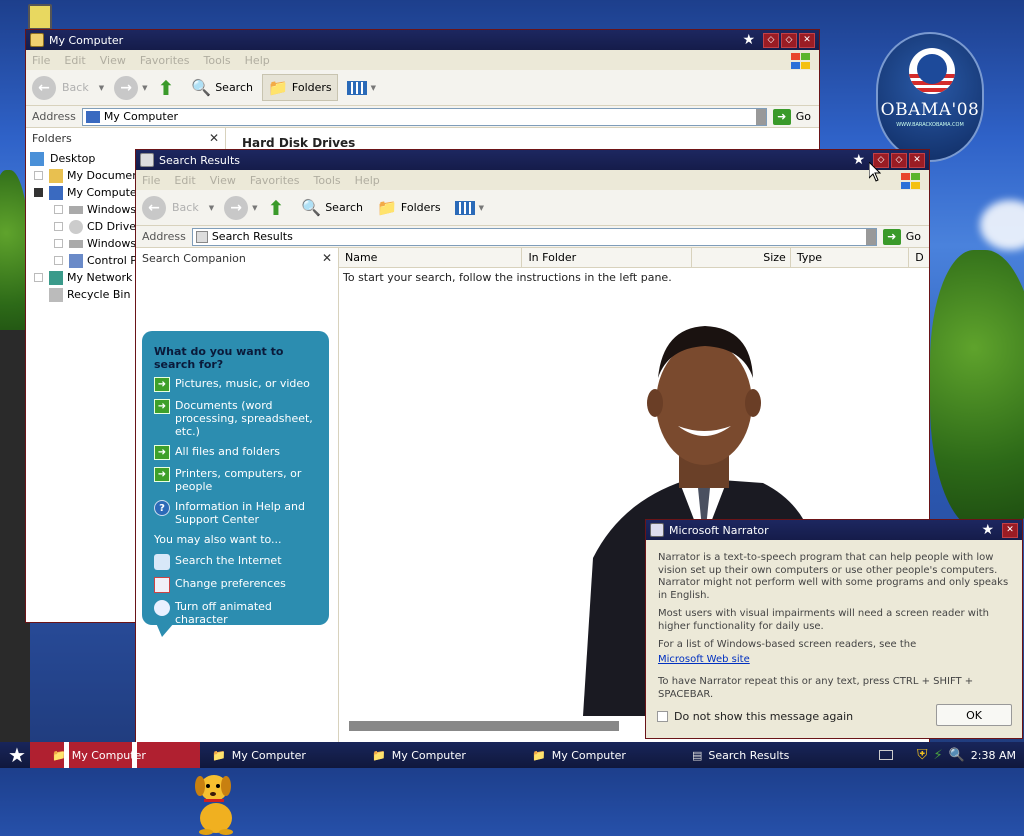 The image size is (1024, 836). What do you see at coordinates (885, 755) in the screenshot?
I see `keyboard-icon` at bounding box center [885, 755].